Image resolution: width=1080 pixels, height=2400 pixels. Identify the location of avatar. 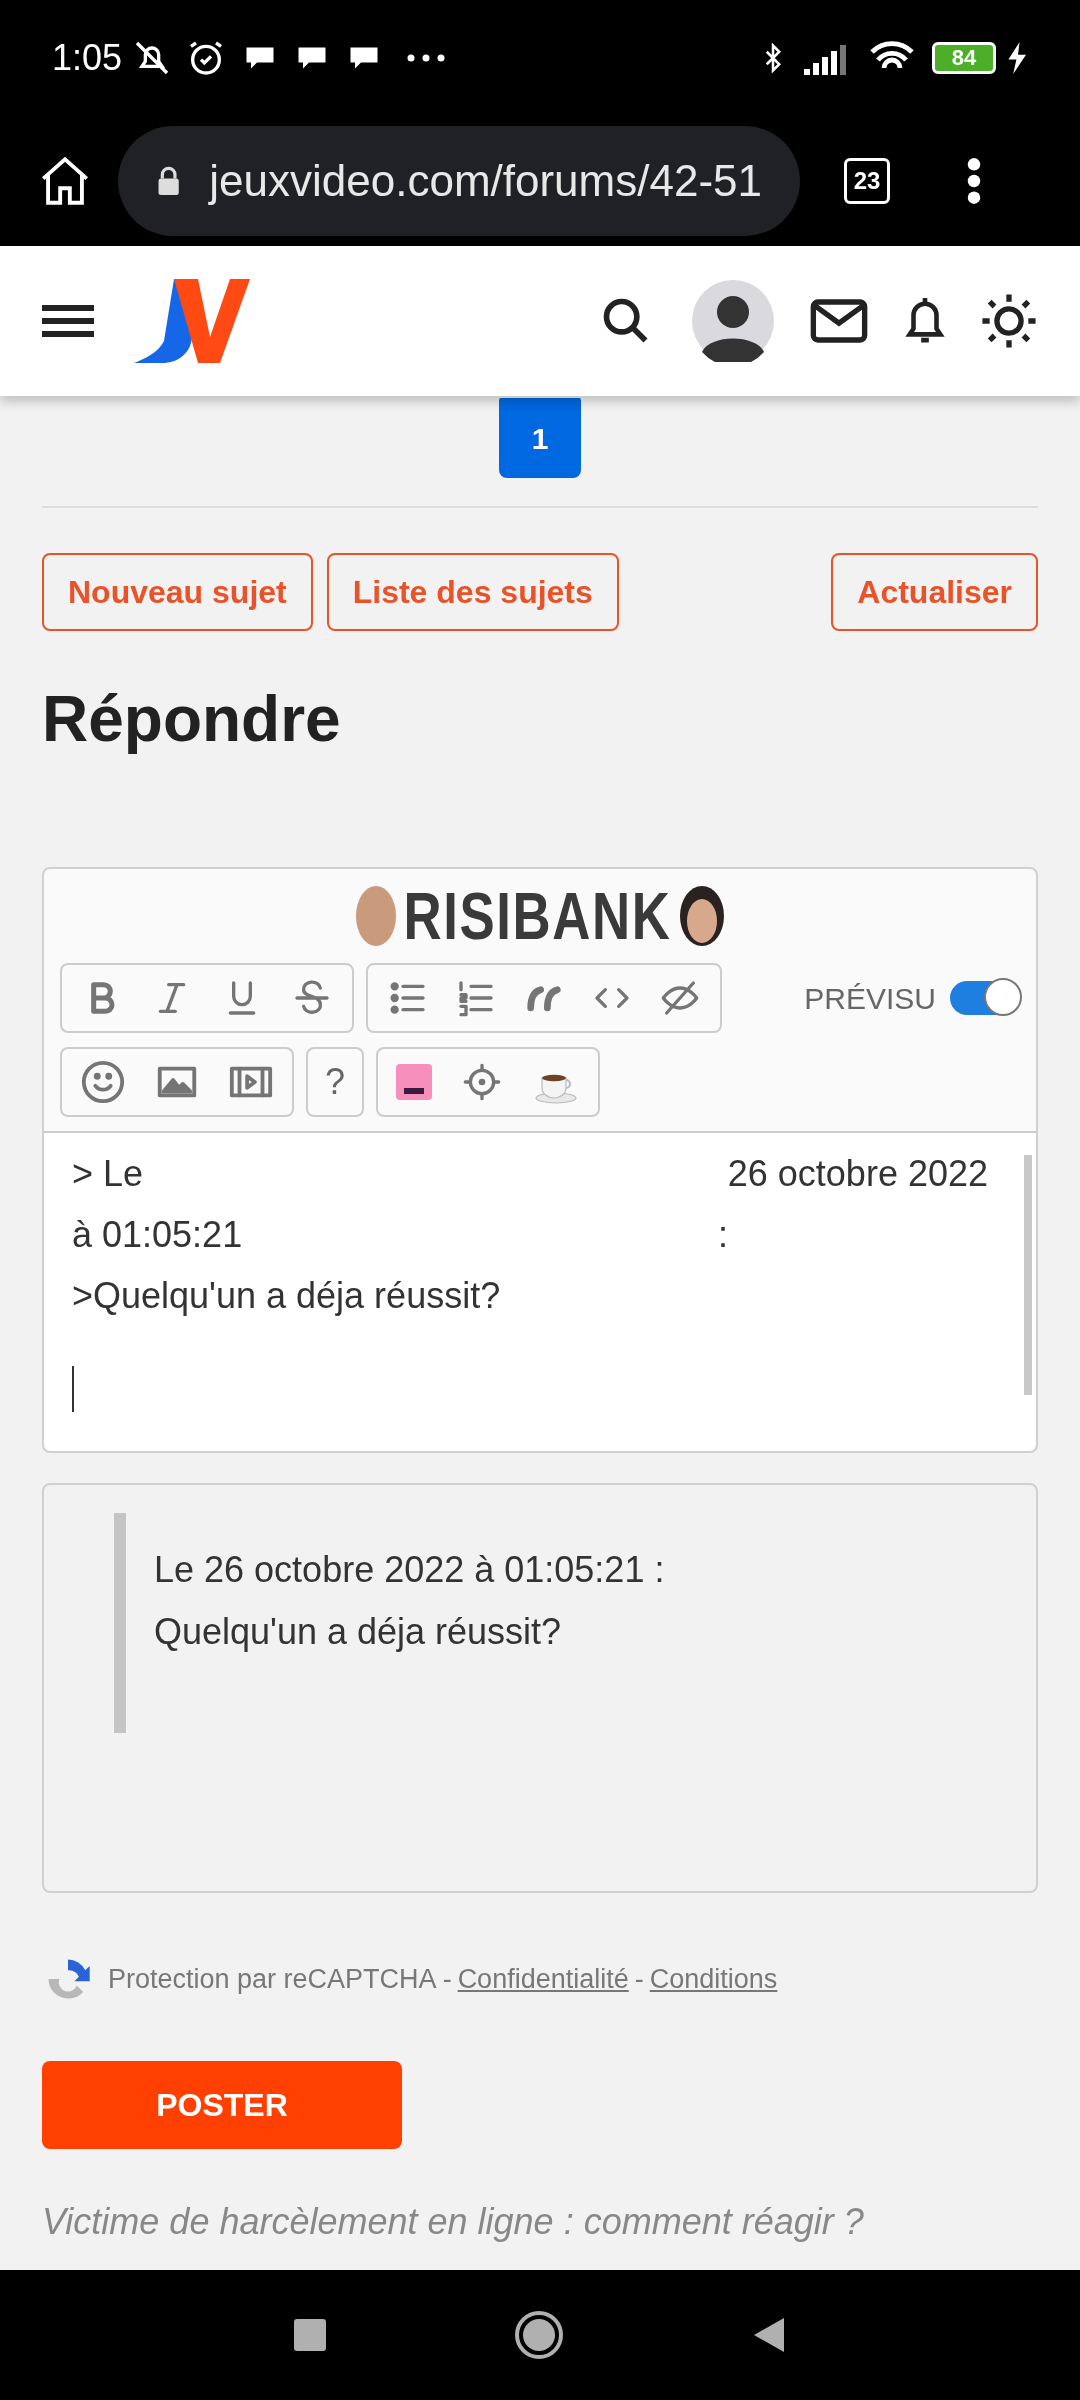
(733, 321).